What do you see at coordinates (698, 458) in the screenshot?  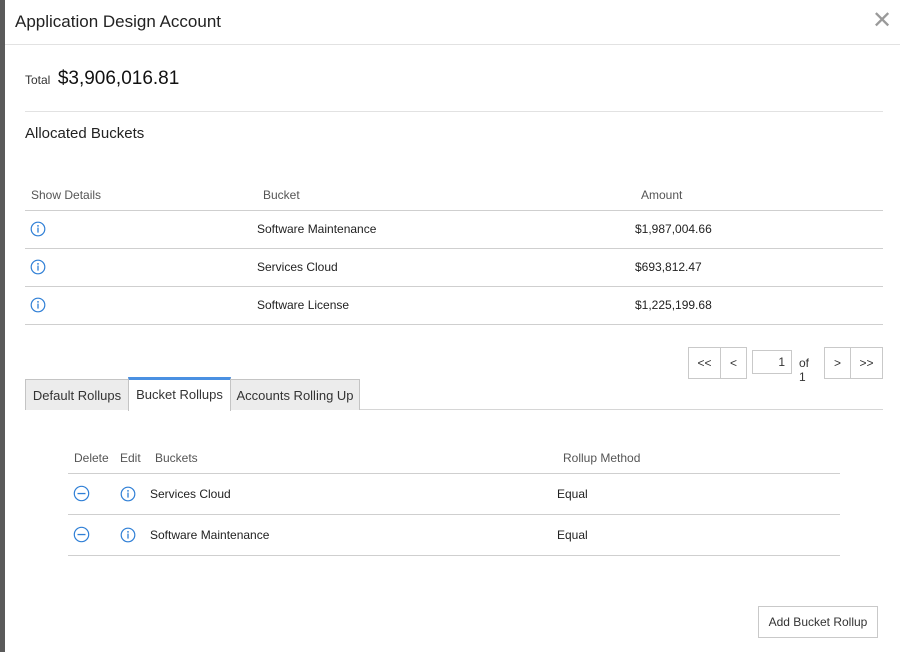 I see `column-header-rollup-method: Rollup Method` at bounding box center [698, 458].